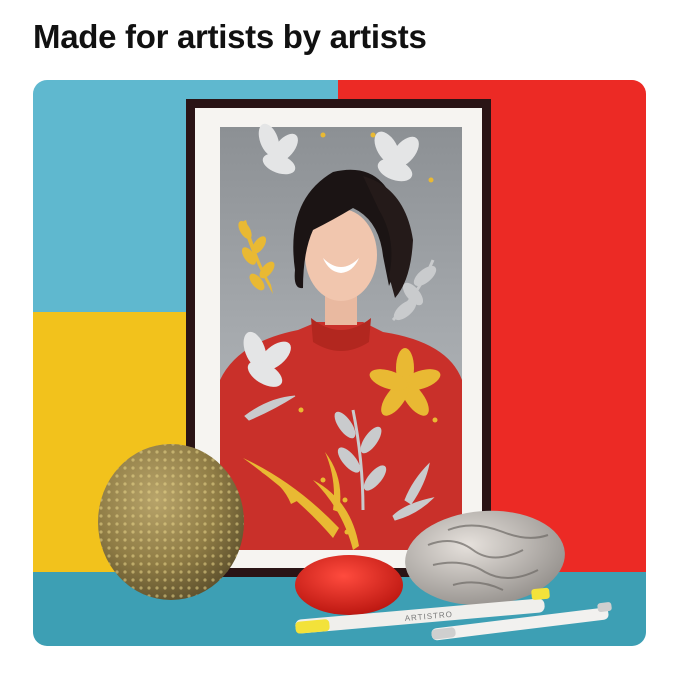 The width and height of the screenshot is (679, 679). Describe the element at coordinates (230, 36) in the screenshot. I see `page-title: Made for artists by artists` at that location.